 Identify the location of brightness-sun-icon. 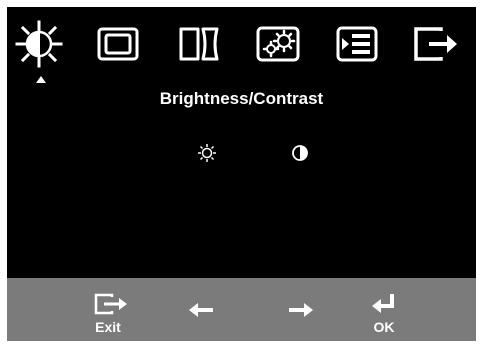
(207, 153).